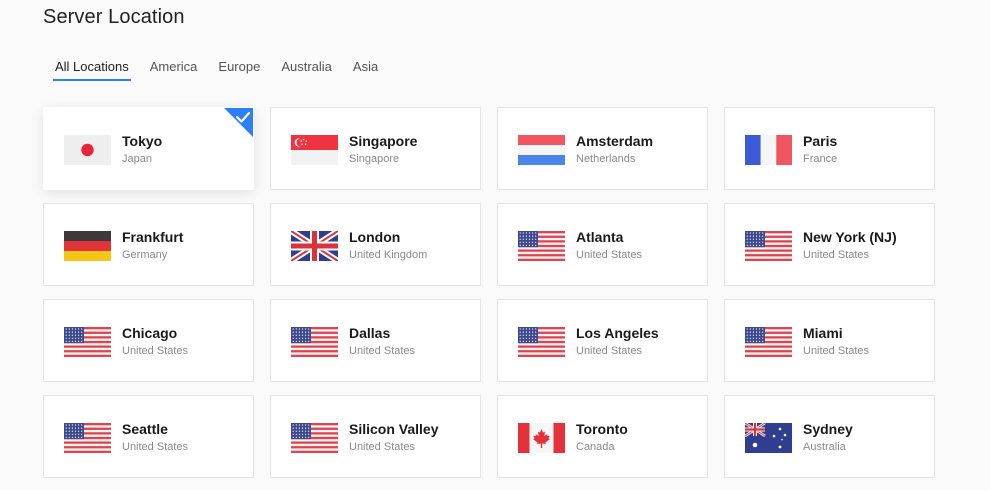  What do you see at coordinates (238, 122) in the screenshot?
I see `selected-check-icon` at bounding box center [238, 122].